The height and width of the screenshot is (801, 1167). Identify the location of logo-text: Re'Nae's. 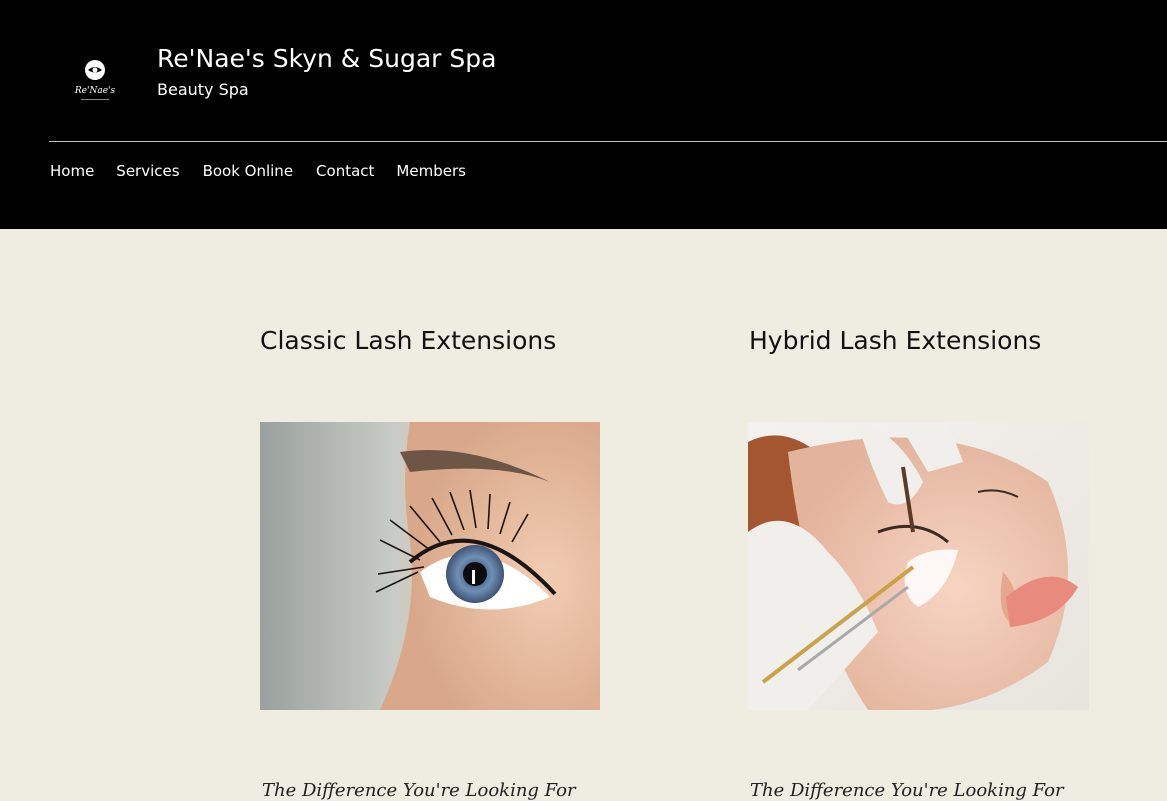
(95, 91).